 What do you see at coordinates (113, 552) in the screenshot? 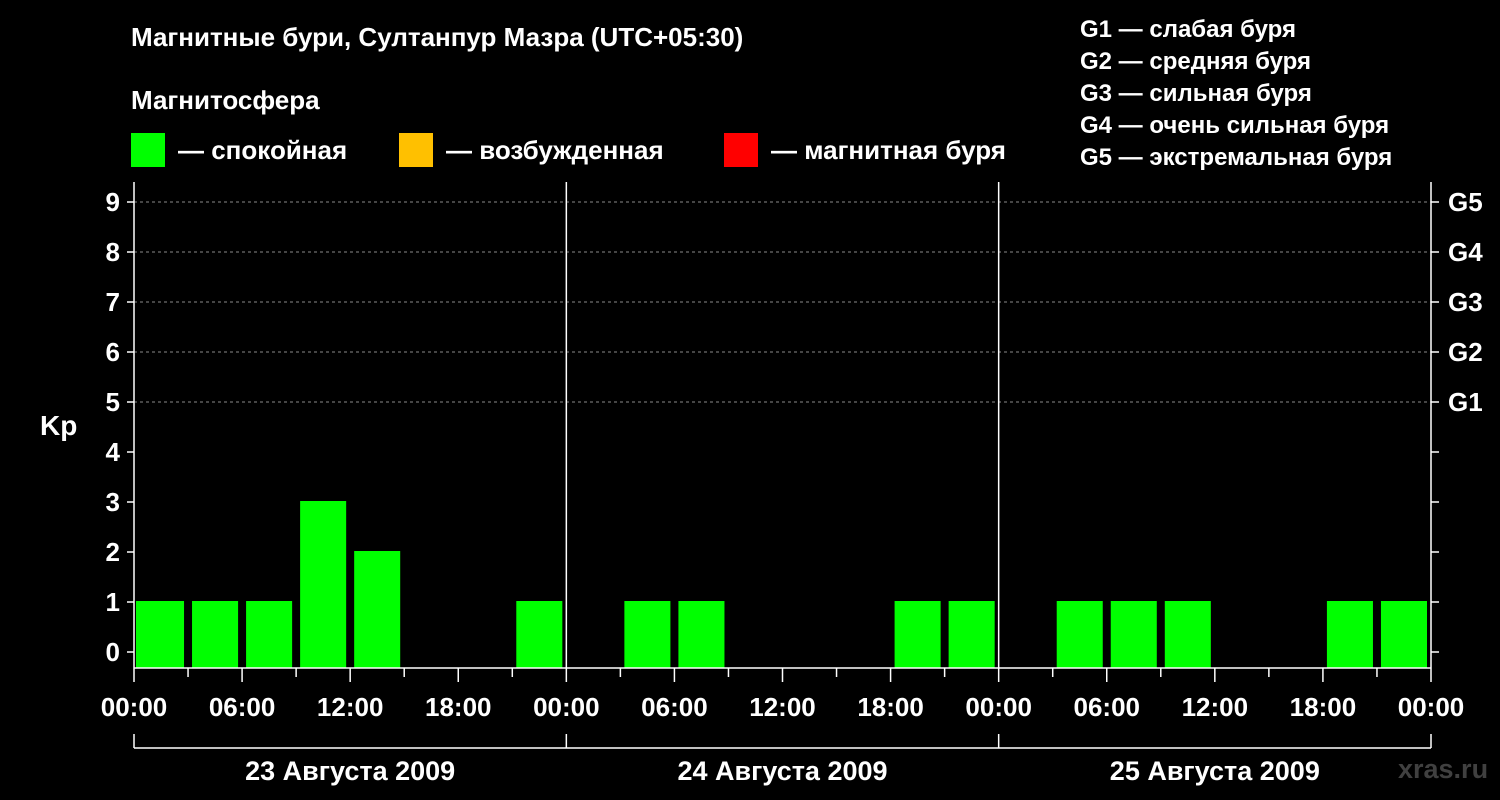
I see `y-tick-label: 2` at bounding box center [113, 552].